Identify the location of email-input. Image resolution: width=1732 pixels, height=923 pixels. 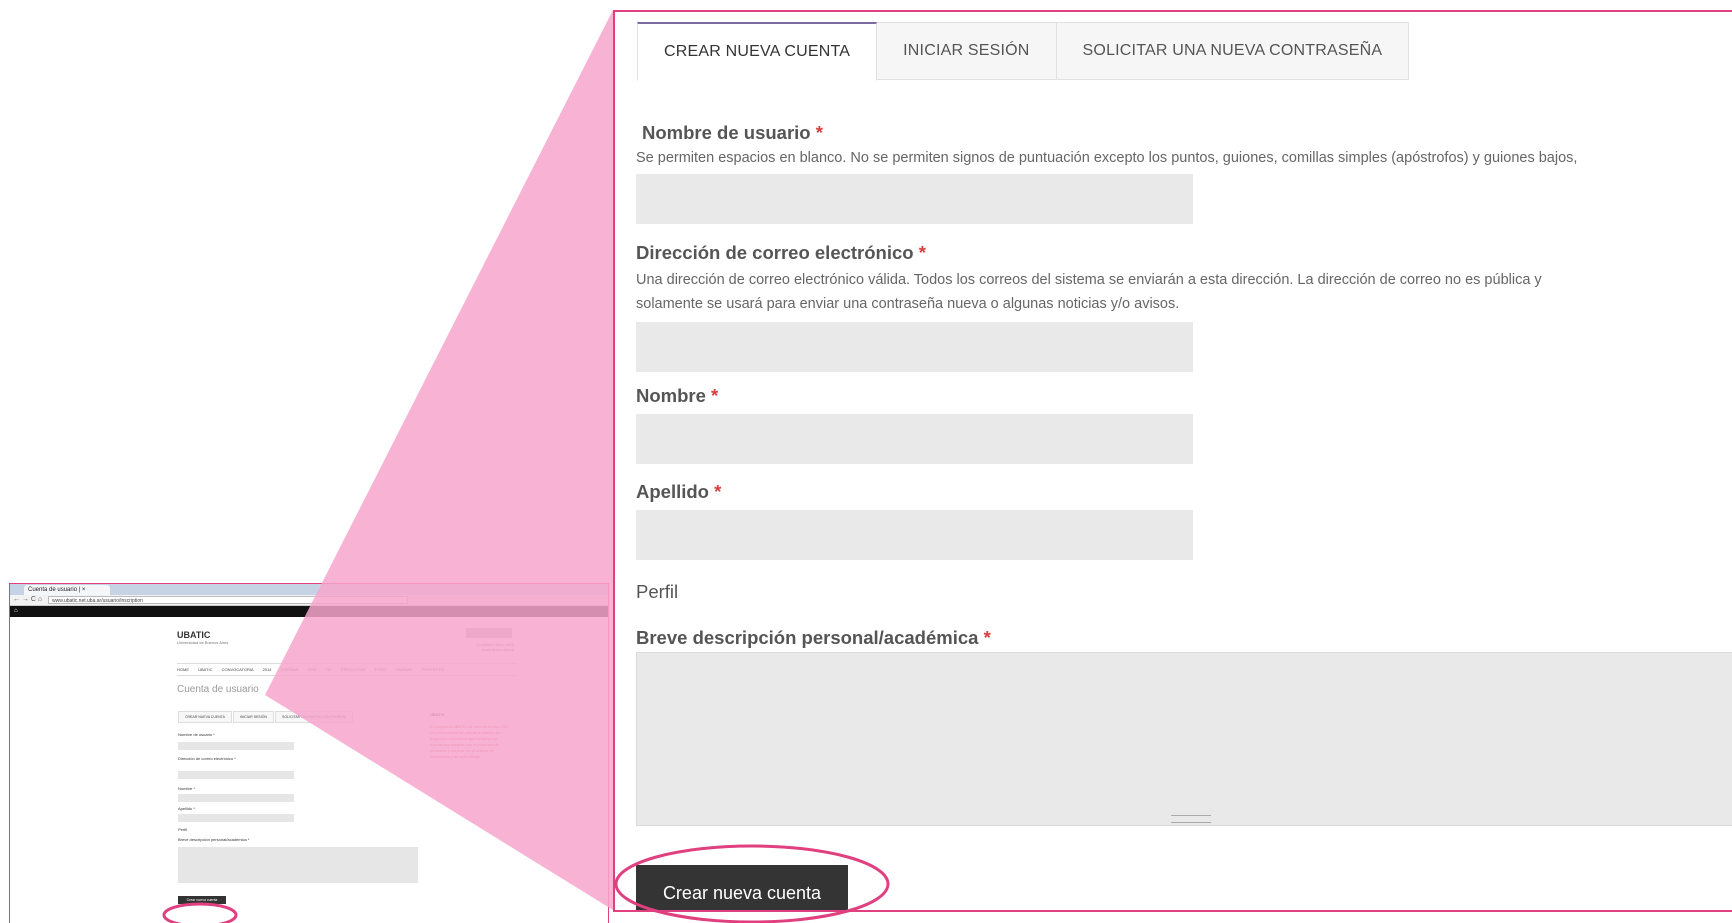
(914, 347).